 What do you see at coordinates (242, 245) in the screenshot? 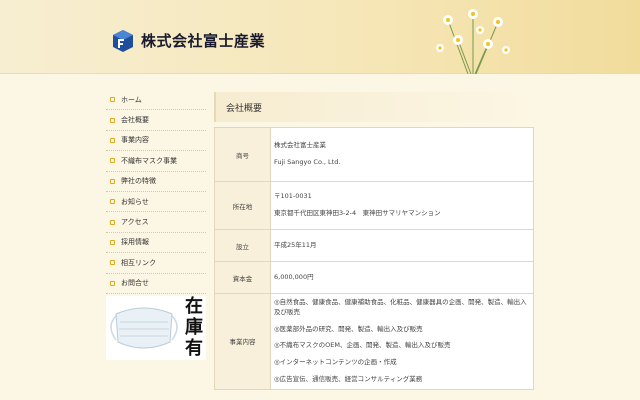
I see `row-label: 設立` at bounding box center [242, 245].